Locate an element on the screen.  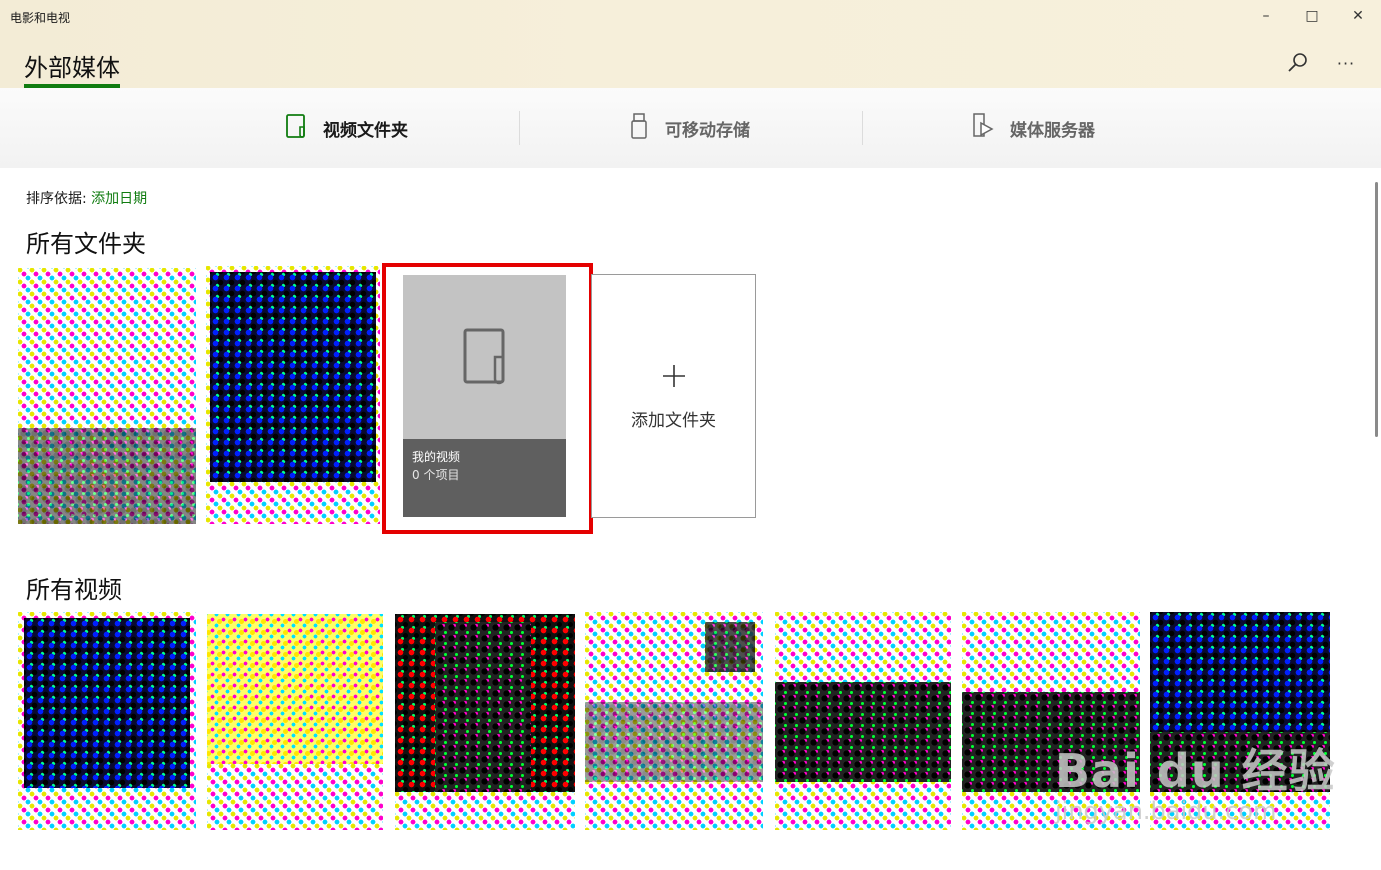
plus-icon is located at coordinates (674, 378).